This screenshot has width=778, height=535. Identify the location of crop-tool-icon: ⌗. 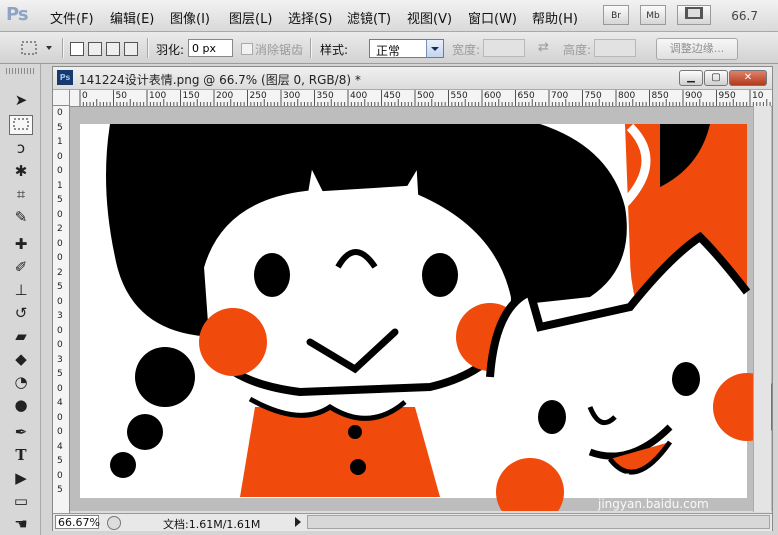
(21, 194).